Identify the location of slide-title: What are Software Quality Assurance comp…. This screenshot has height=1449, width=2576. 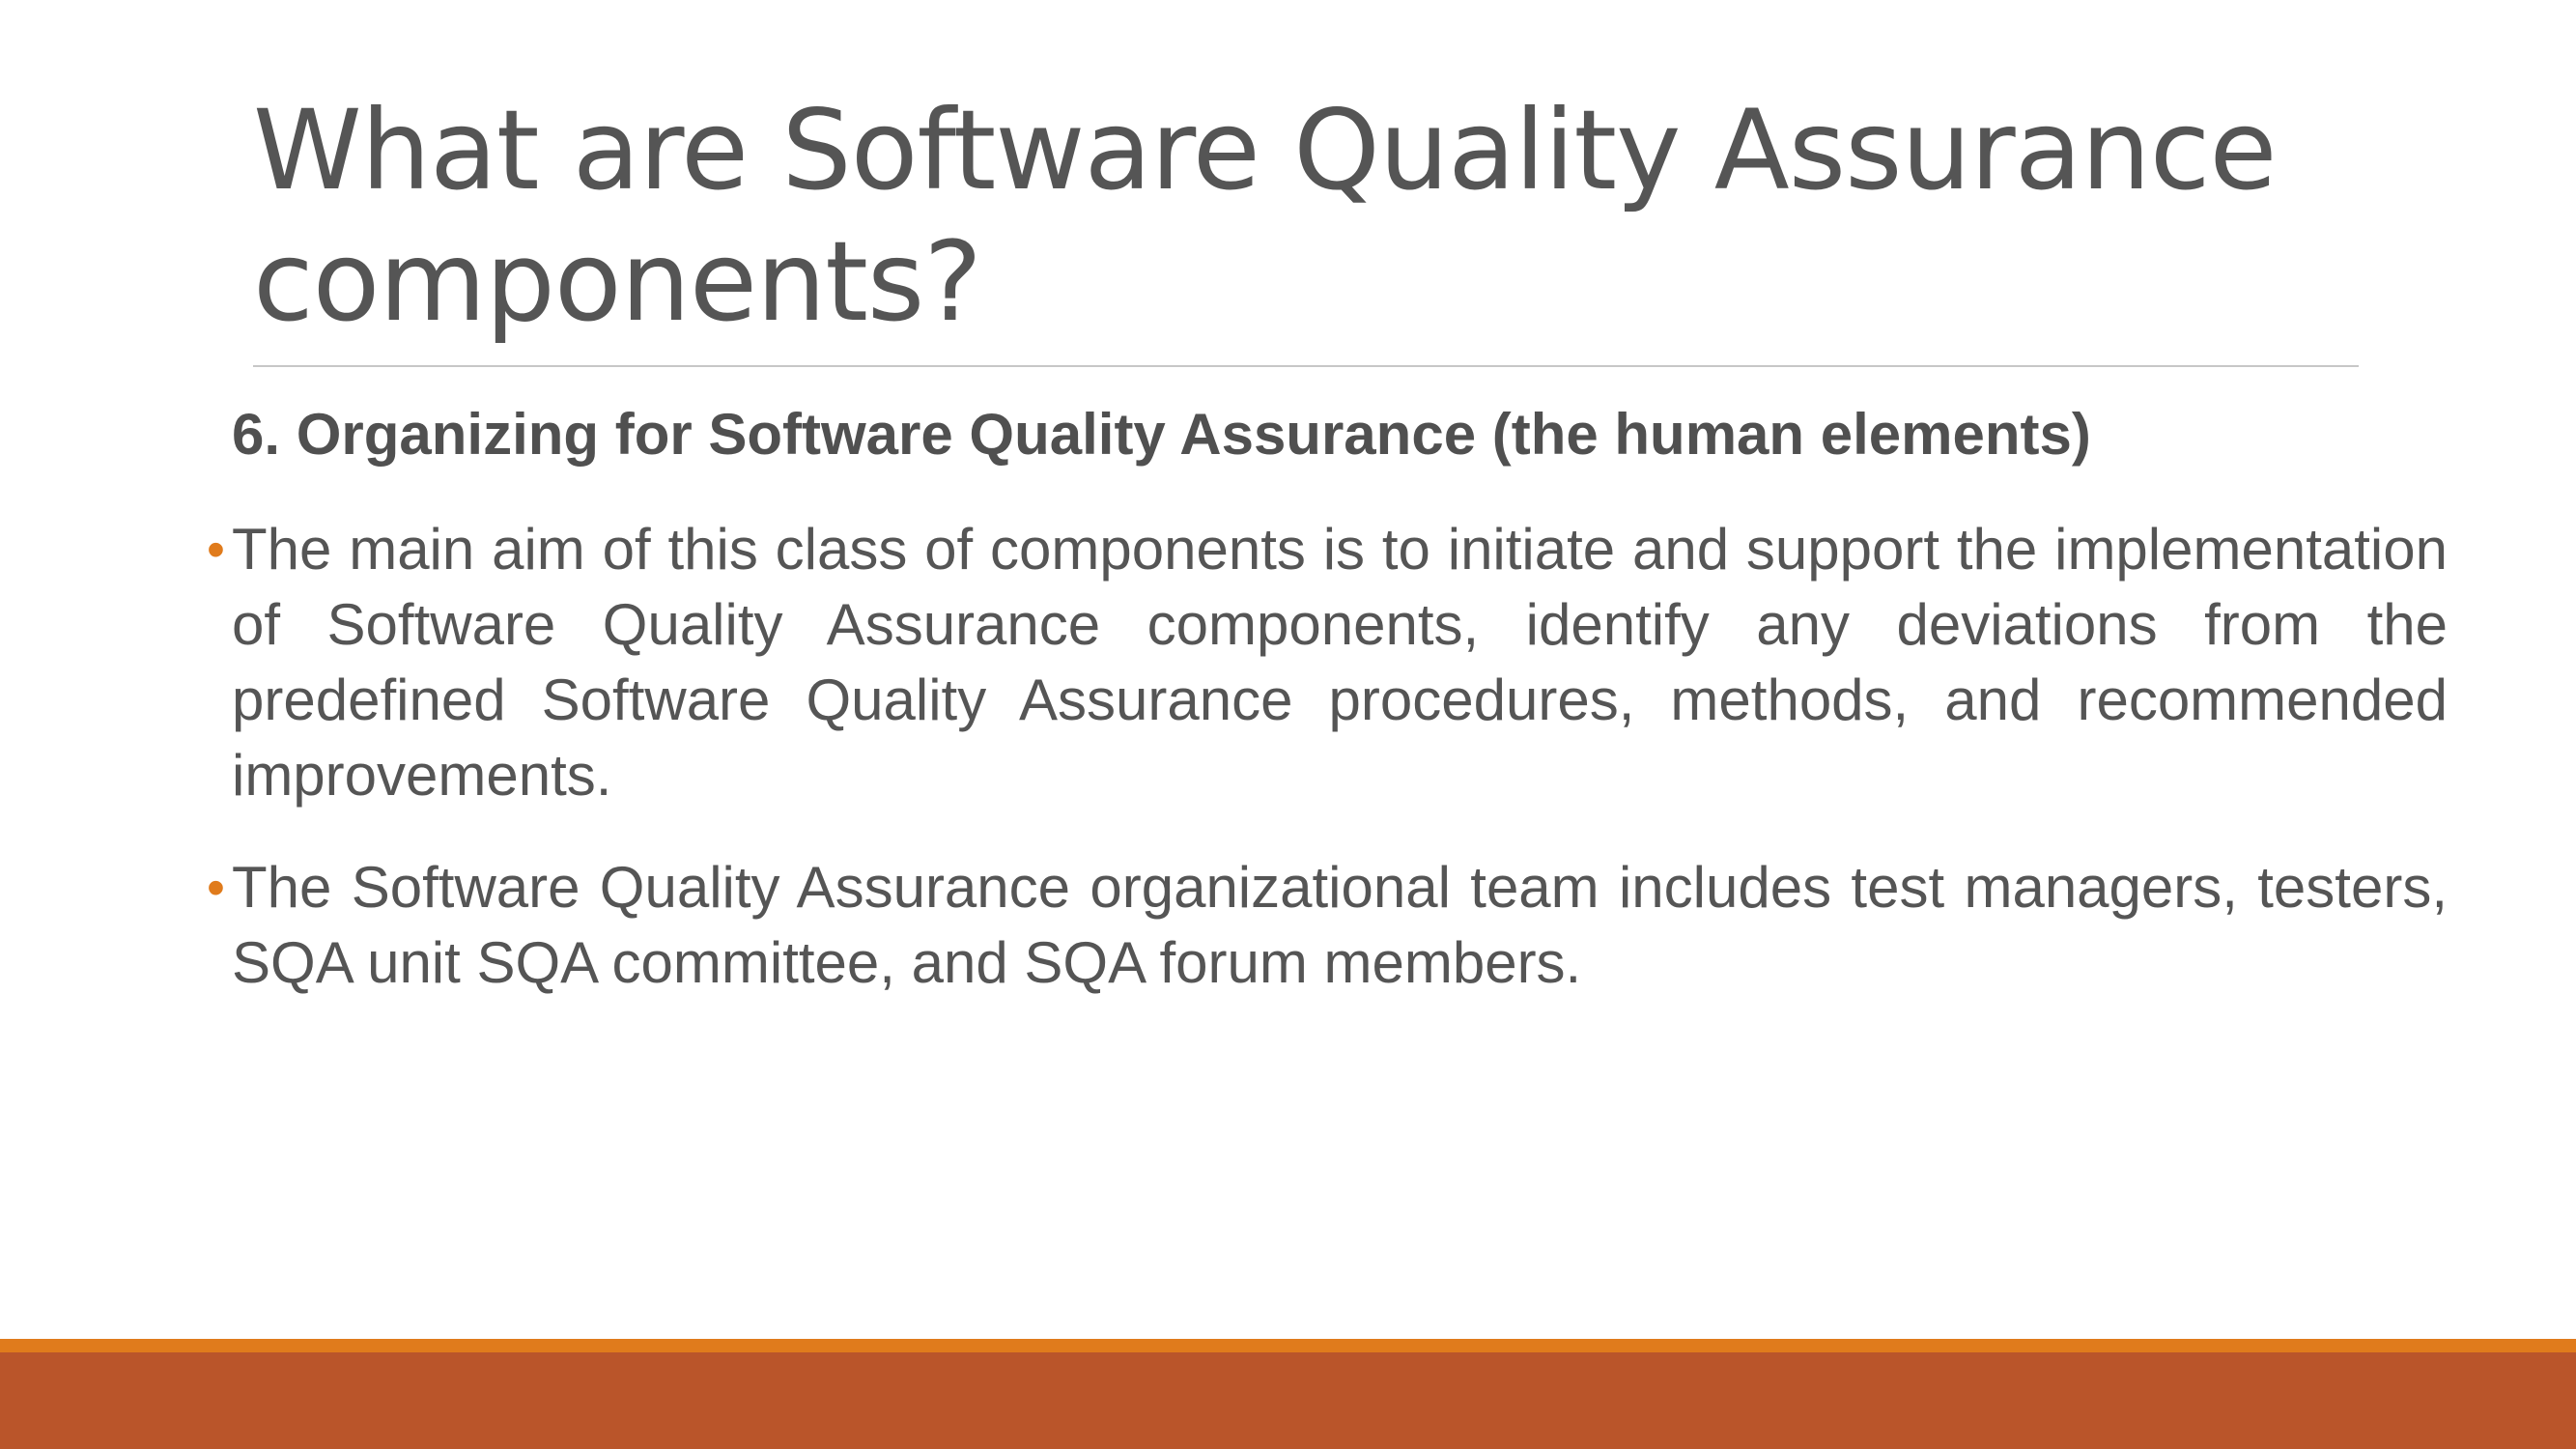
(1265, 216).